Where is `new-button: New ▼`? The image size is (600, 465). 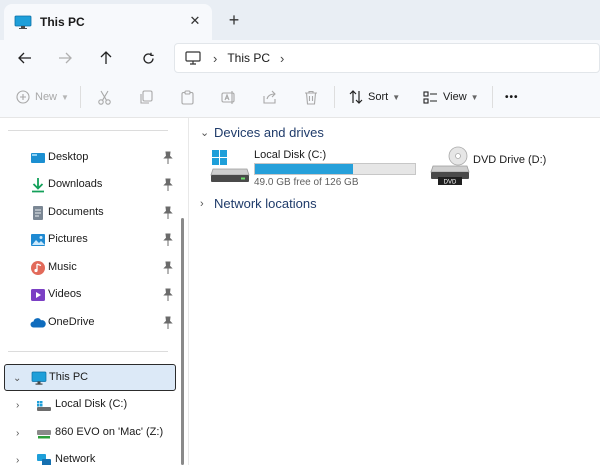
new-button: New ▼ is located at coordinates (42, 97).